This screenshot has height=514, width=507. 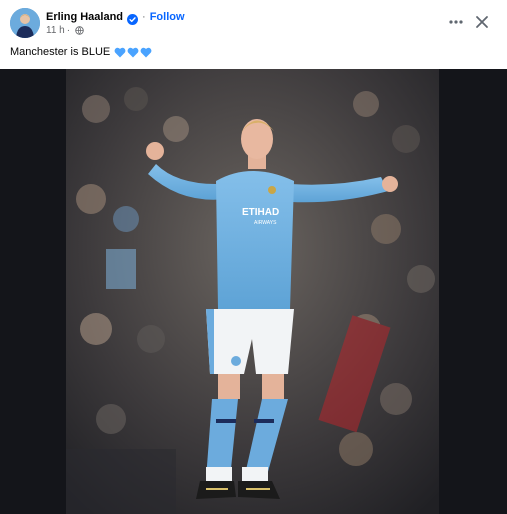 What do you see at coordinates (253, 22) in the screenshot?
I see `post-header: Erling Haaland · Follow 11 h ·` at bounding box center [253, 22].